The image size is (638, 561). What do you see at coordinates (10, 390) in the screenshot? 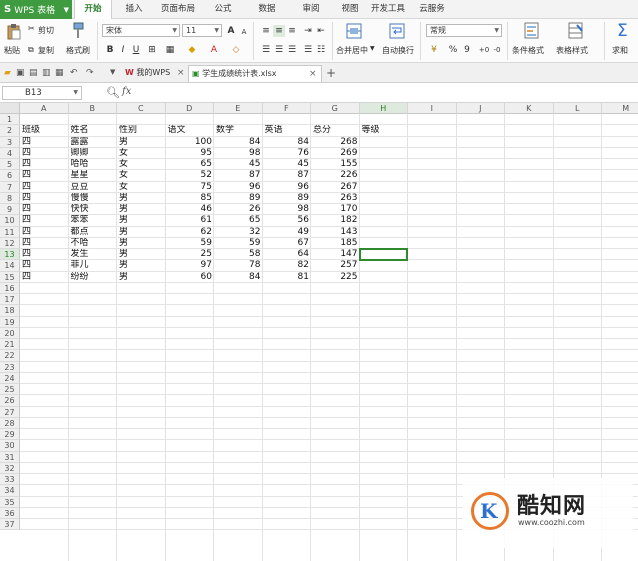
I see `row-header: 25` at bounding box center [10, 390].